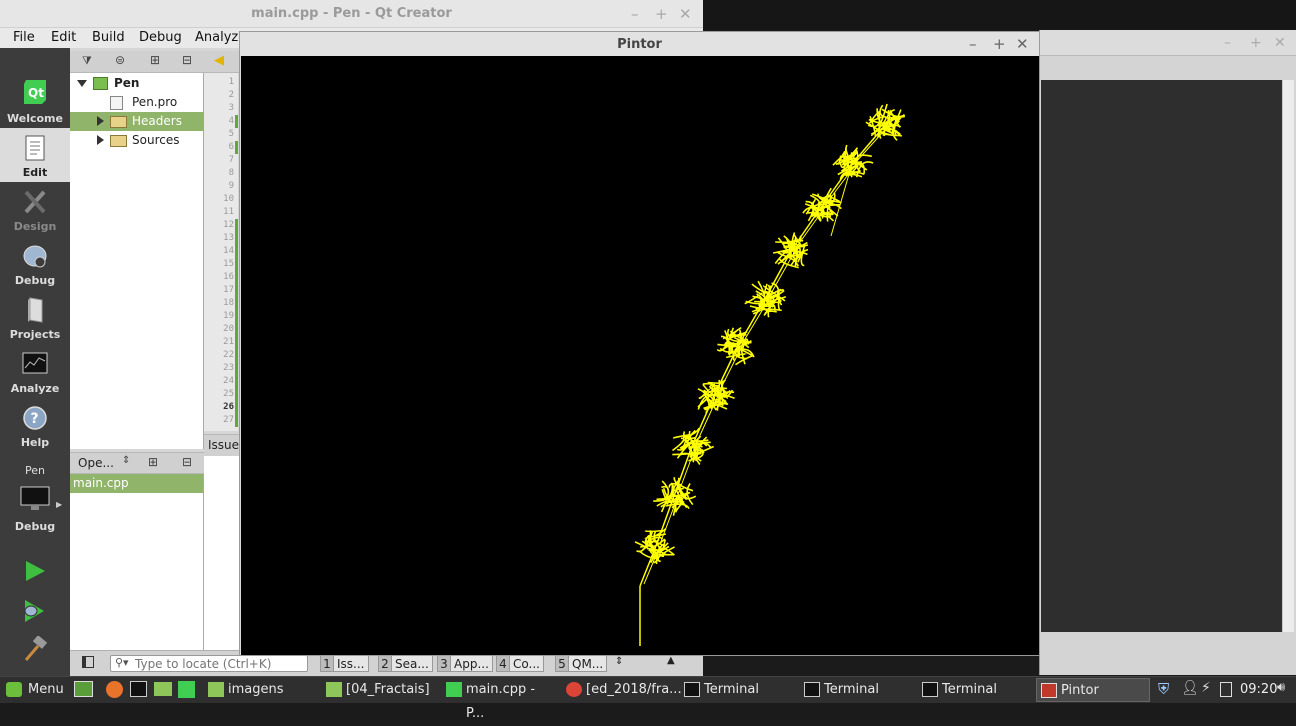 The width and height of the screenshot is (1296, 726). What do you see at coordinates (1286, 689) in the screenshot?
I see `volume-icon: 🔊︎` at bounding box center [1286, 689].